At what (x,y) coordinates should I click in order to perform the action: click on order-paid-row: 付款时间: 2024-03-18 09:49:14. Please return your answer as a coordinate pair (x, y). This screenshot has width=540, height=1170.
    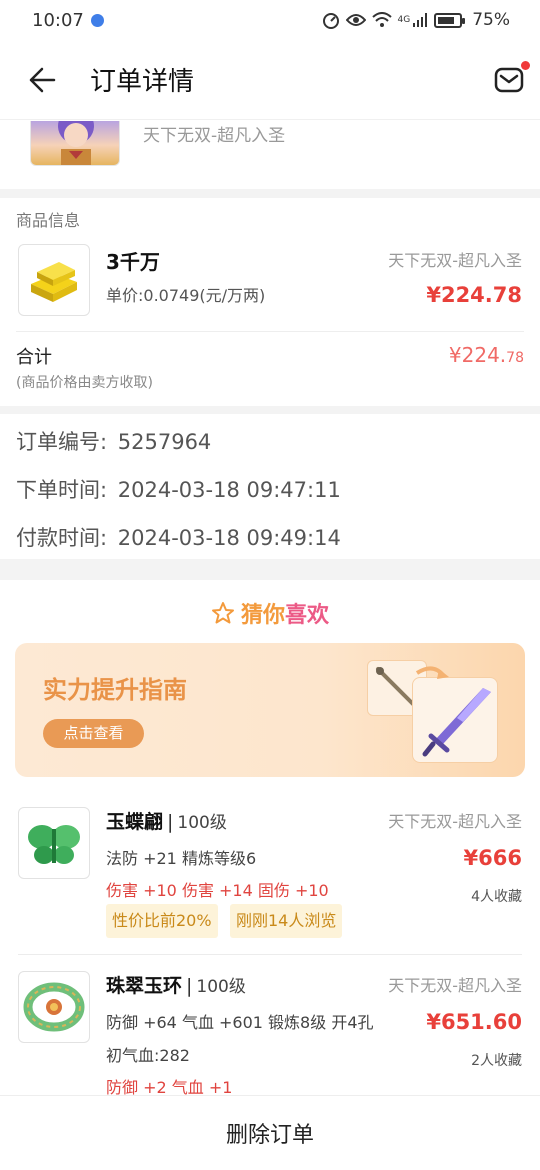
    Looking at the image, I should click on (178, 537).